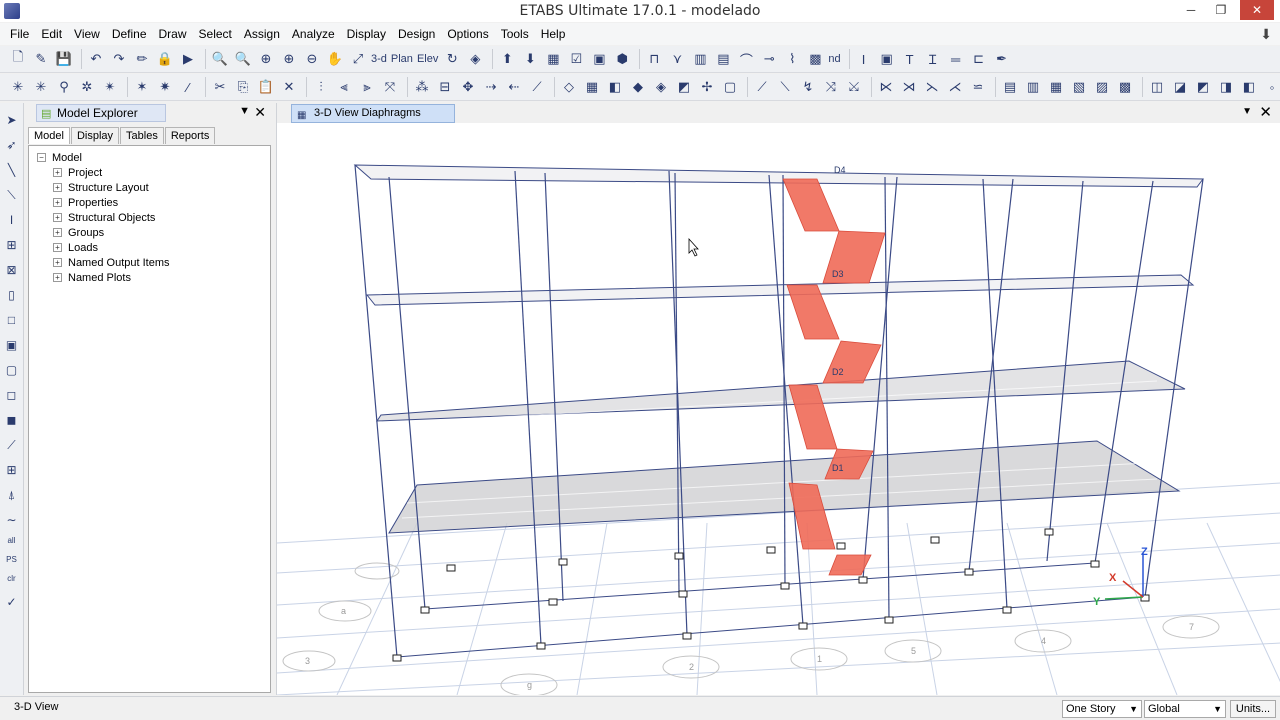 This screenshot has width=1280, height=720. Describe the element at coordinates (1257, 10) in the screenshot. I see `close-button: ✕` at that location.